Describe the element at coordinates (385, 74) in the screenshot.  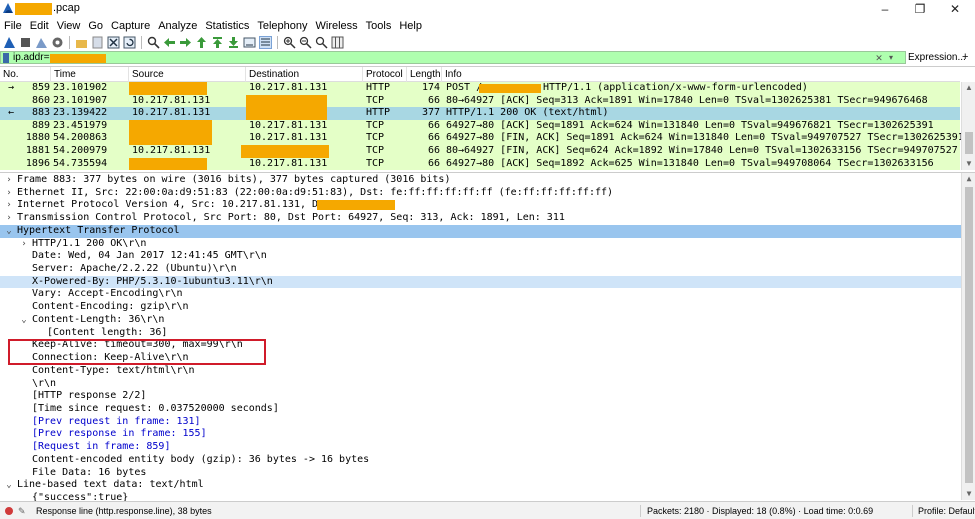
I see `column-header-protocol: Protocol` at that location.